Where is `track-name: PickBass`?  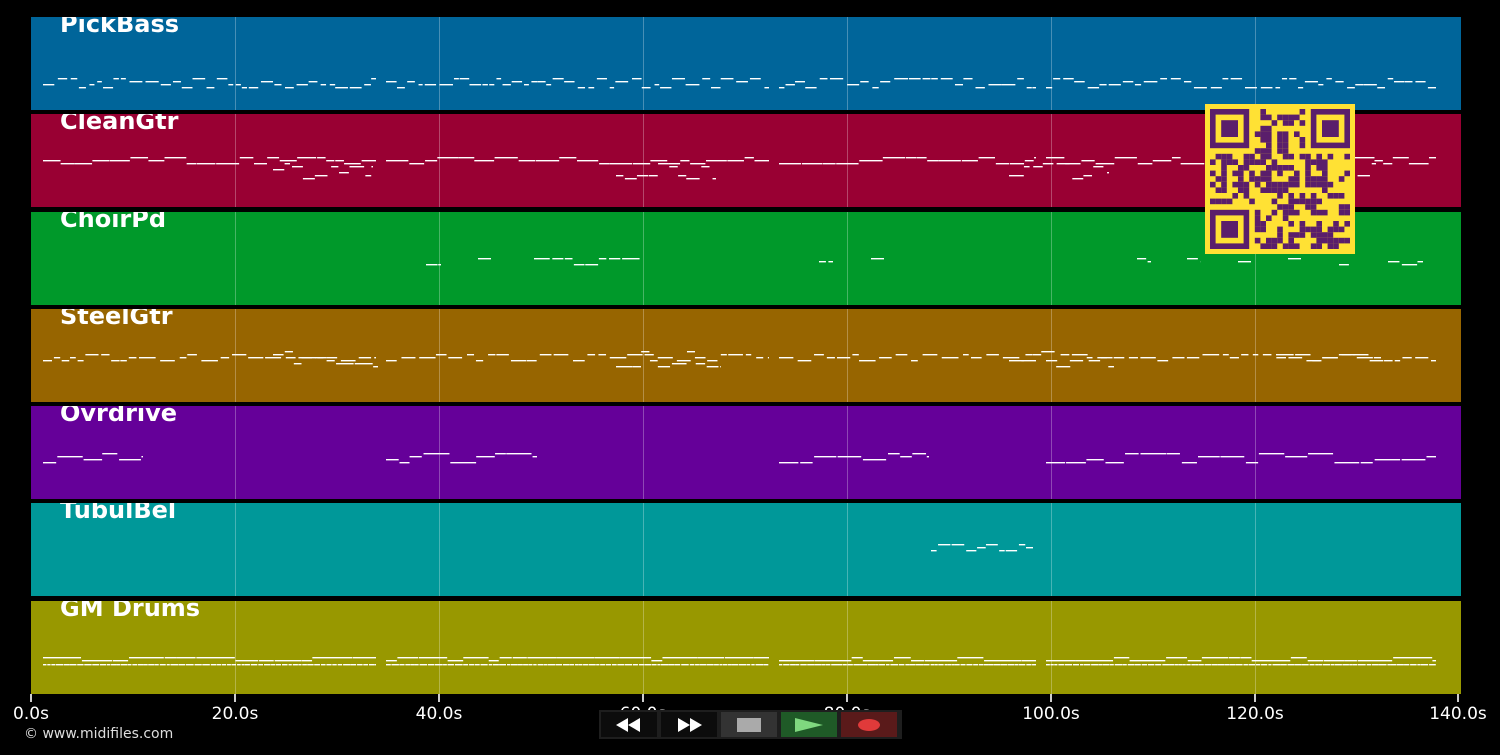
track-name: PickBass is located at coordinates (120, 27).